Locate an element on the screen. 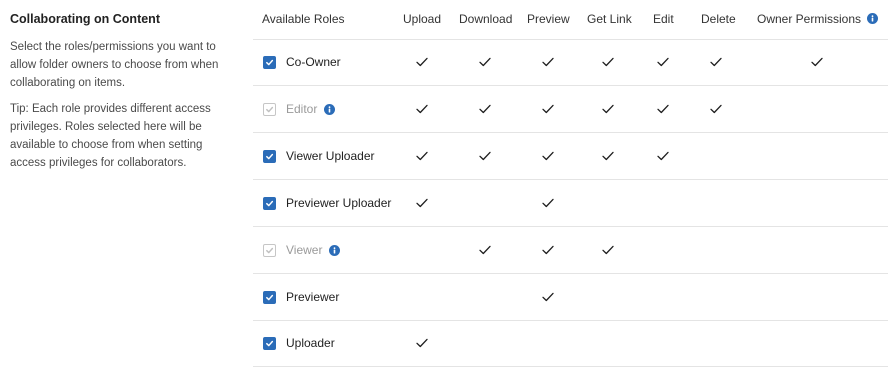 The height and width of the screenshot is (370, 888). column-header-label: Download is located at coordinates (486, 19).